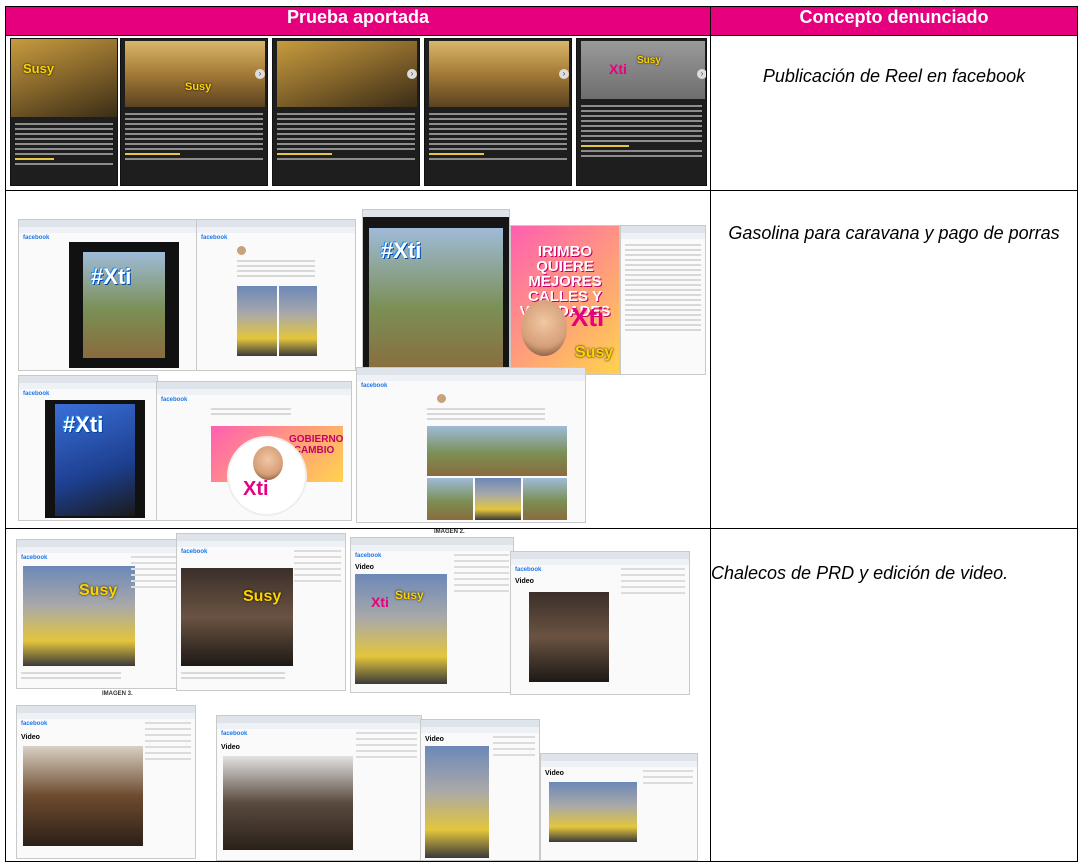 Image resolution: width=1082 pixels, height=862 pixels. I want to click on fb-screenshot-b: facebook, so click(276, 295).